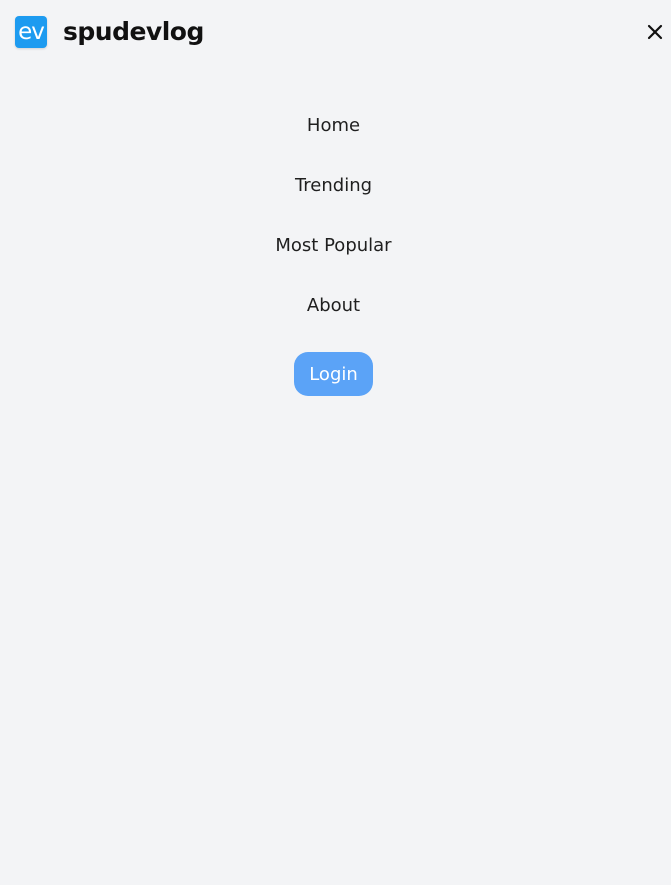  What do you see at coordinates (333, 374) in the screenshot?
I see `login-button: Login` at bounding box center [333, 374].